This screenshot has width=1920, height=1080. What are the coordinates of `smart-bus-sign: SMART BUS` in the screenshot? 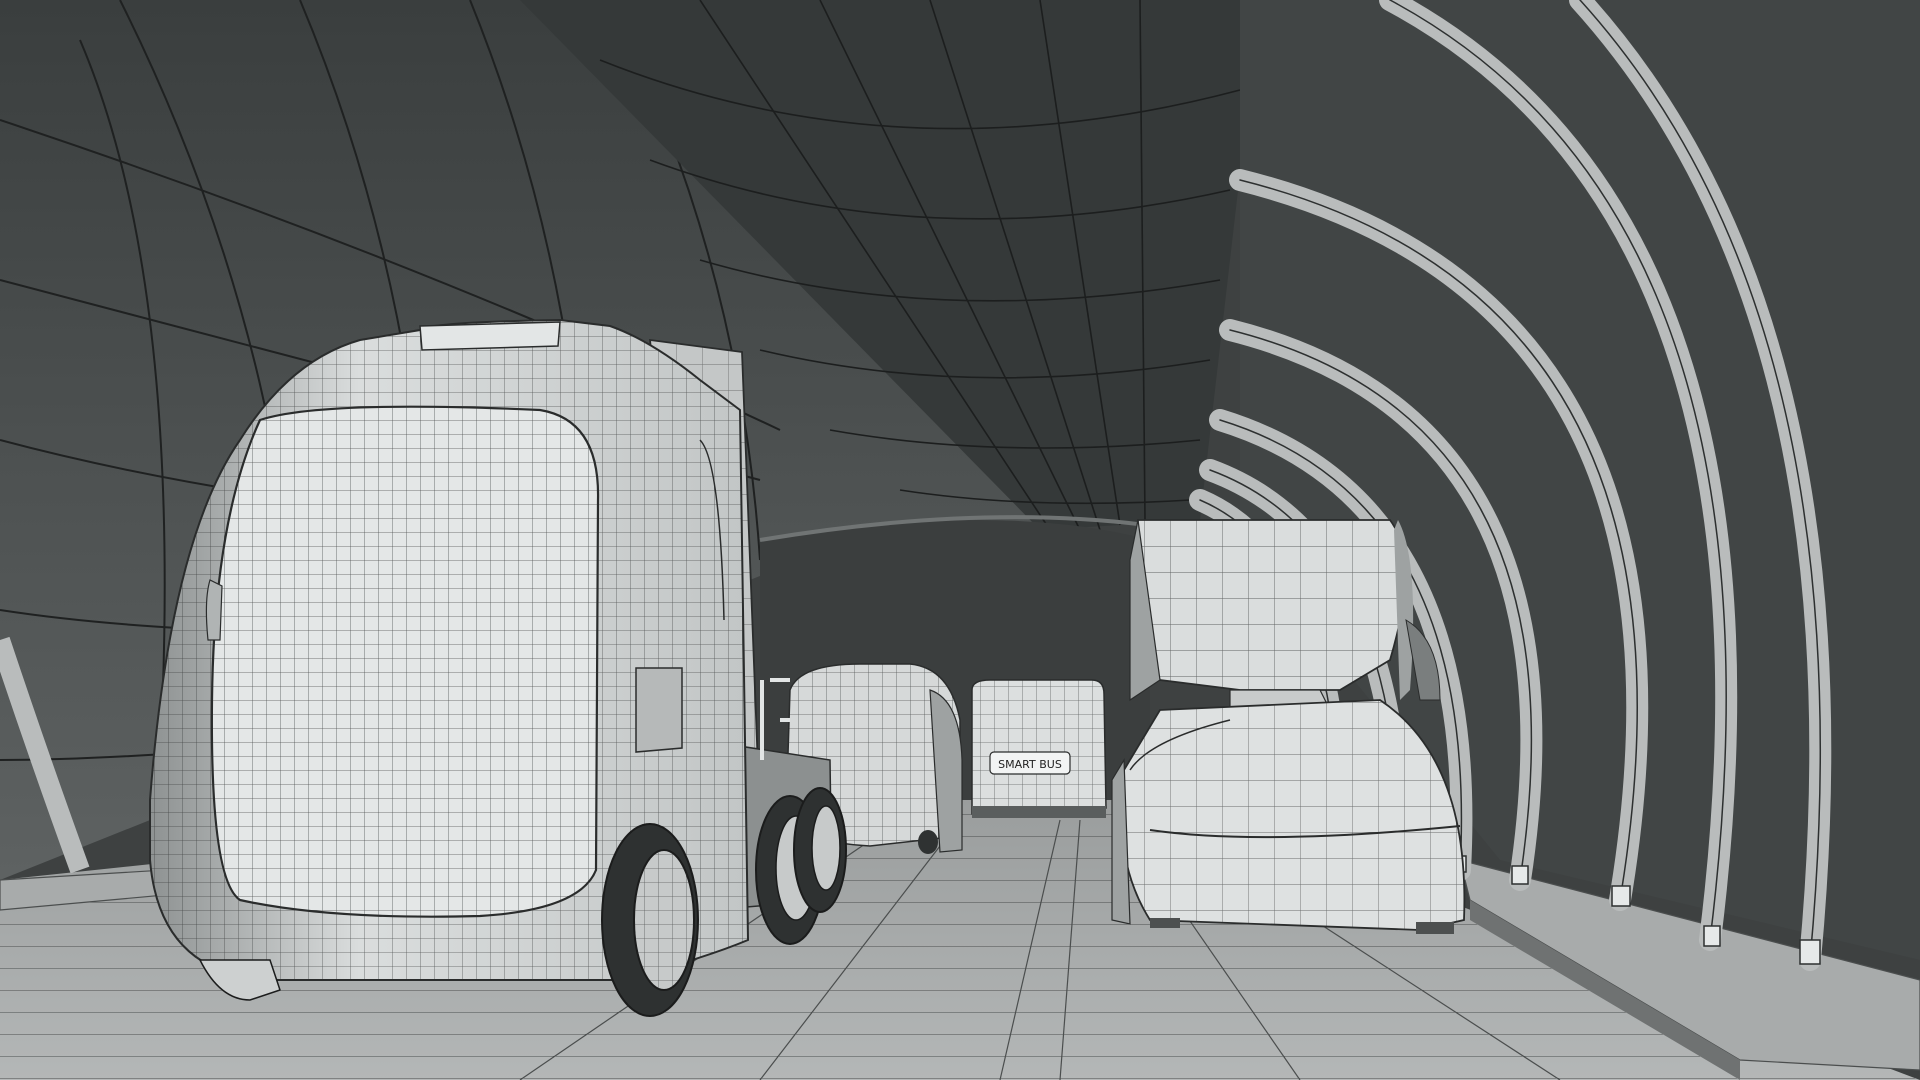 It's located at (1030, 764).